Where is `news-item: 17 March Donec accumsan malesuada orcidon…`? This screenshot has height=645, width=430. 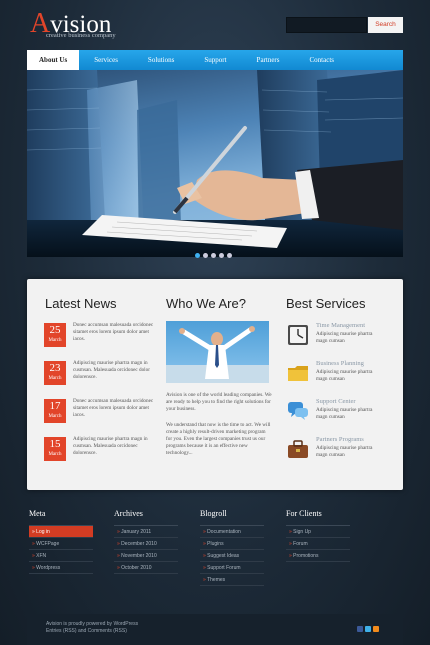 news-item: 17 March Donec accumsan malesuada orcidon… is located at coordinates (101, 413).